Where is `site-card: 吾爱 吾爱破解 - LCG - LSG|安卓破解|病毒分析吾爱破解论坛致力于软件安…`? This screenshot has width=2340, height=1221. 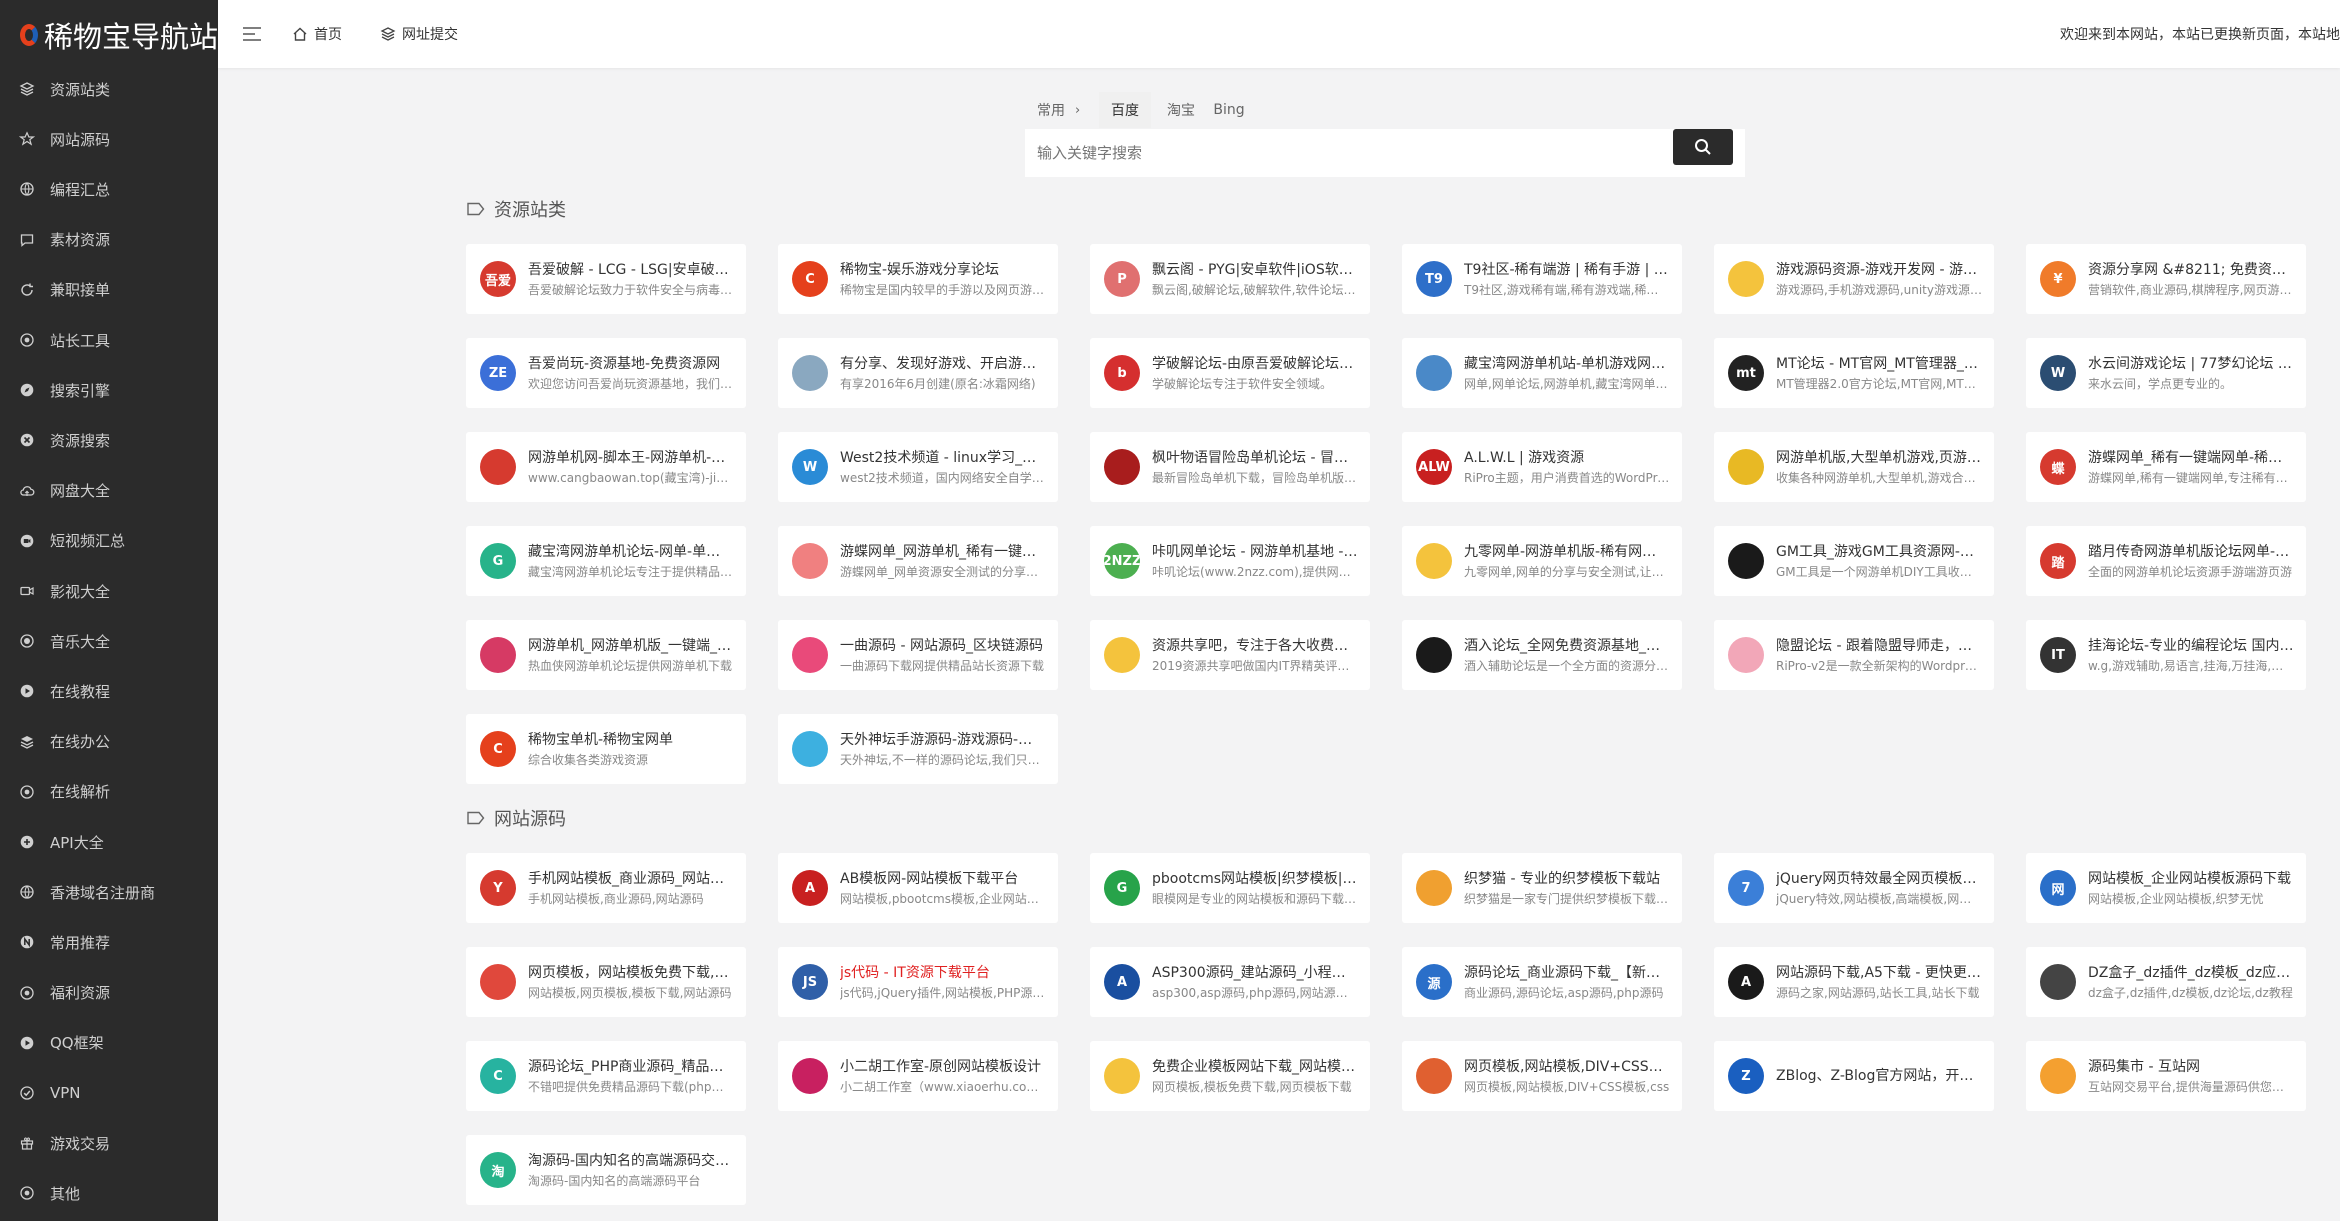
site-card: 吾爱 吾爱破解 - LCG - LSG|安卓破解|病毒分析吾爱破解论坛致力于软件安… is located at coordinates (606, 279).